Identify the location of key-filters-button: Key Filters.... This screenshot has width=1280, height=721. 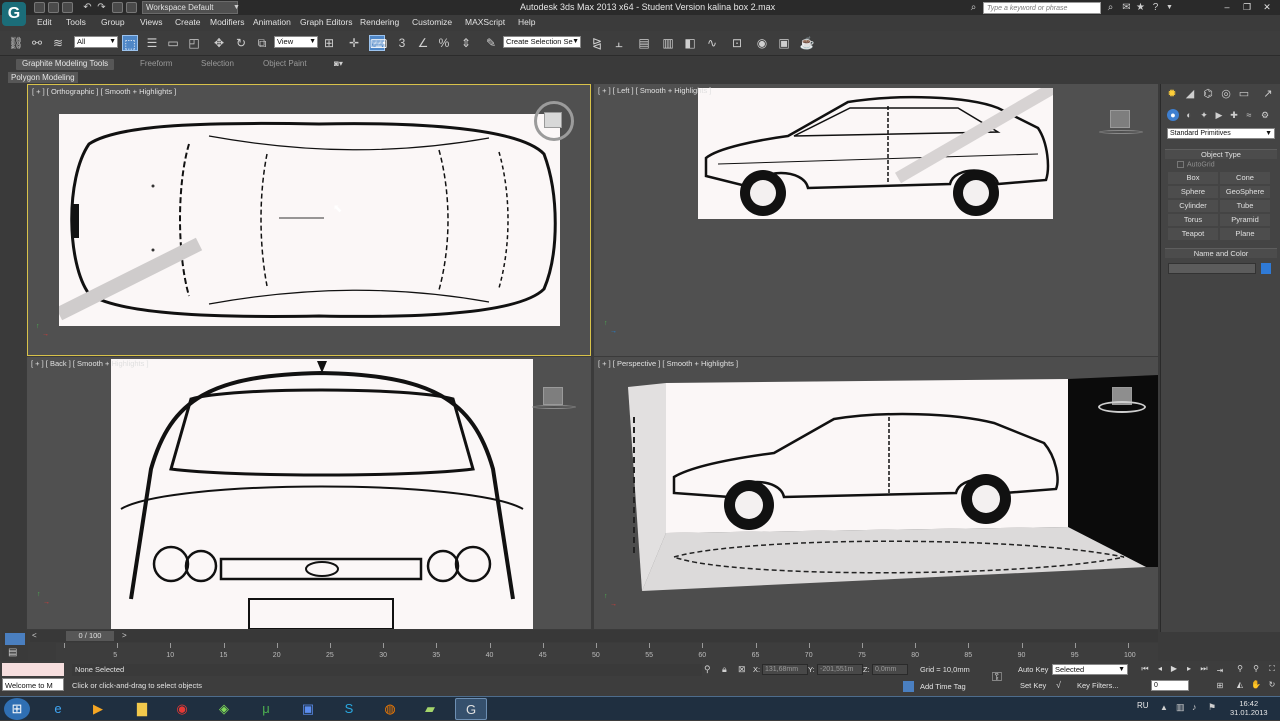
(1098, 685).